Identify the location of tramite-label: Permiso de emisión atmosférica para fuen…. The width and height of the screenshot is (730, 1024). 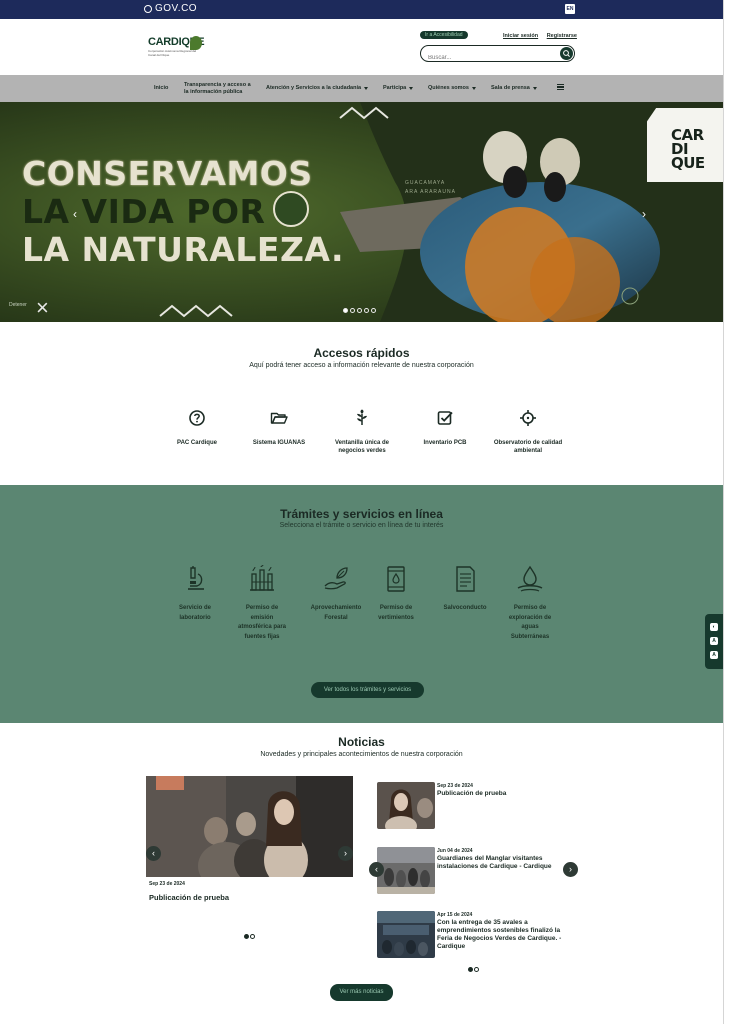
(262, 622).